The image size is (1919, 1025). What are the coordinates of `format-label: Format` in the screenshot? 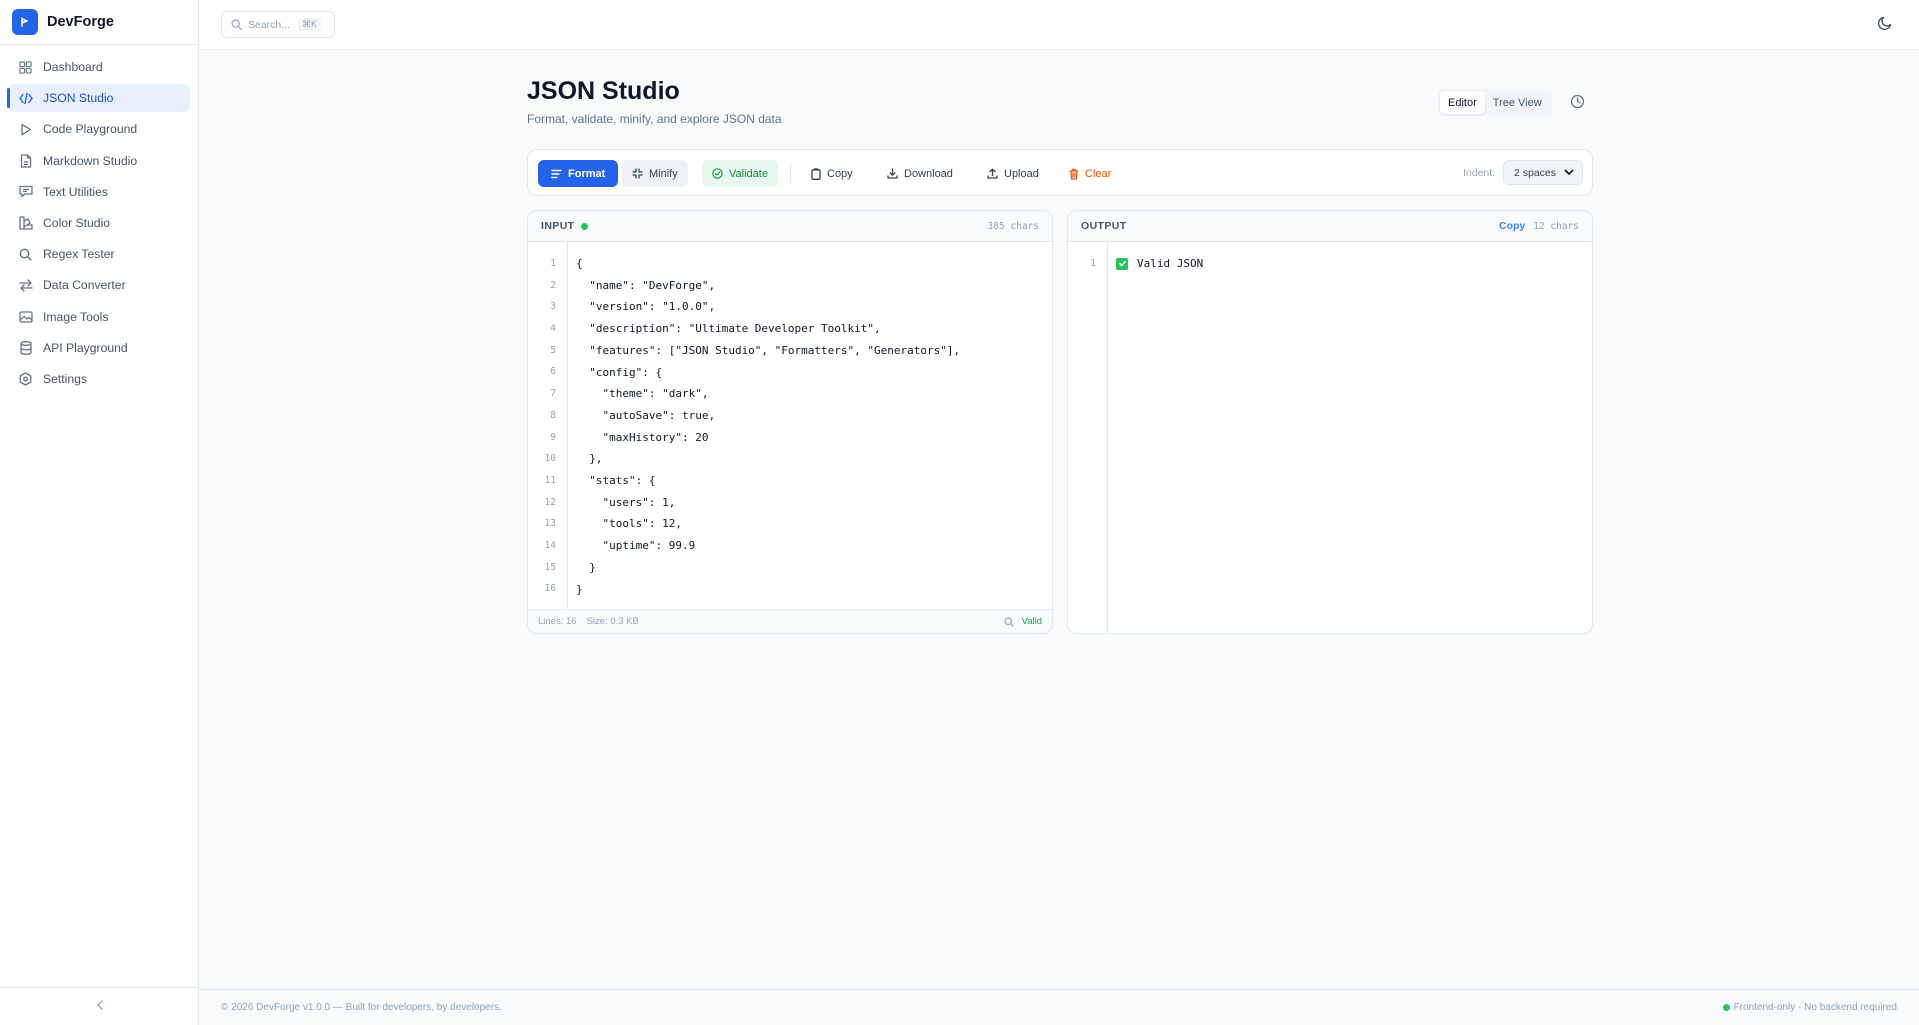 It's located at (587, 173).